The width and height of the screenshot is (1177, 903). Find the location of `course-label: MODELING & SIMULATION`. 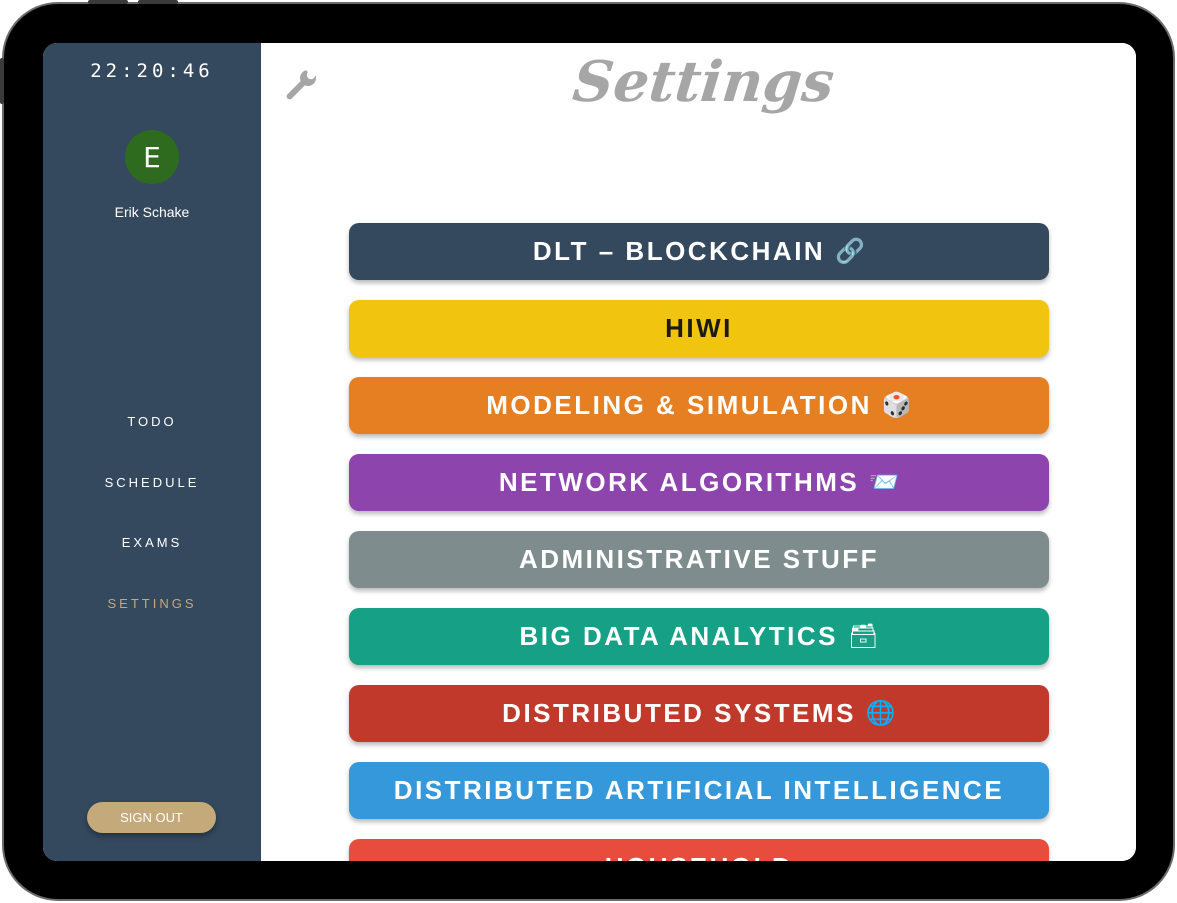

course-label: MODELING & SIMULATION is located at coordinates (679, 405).